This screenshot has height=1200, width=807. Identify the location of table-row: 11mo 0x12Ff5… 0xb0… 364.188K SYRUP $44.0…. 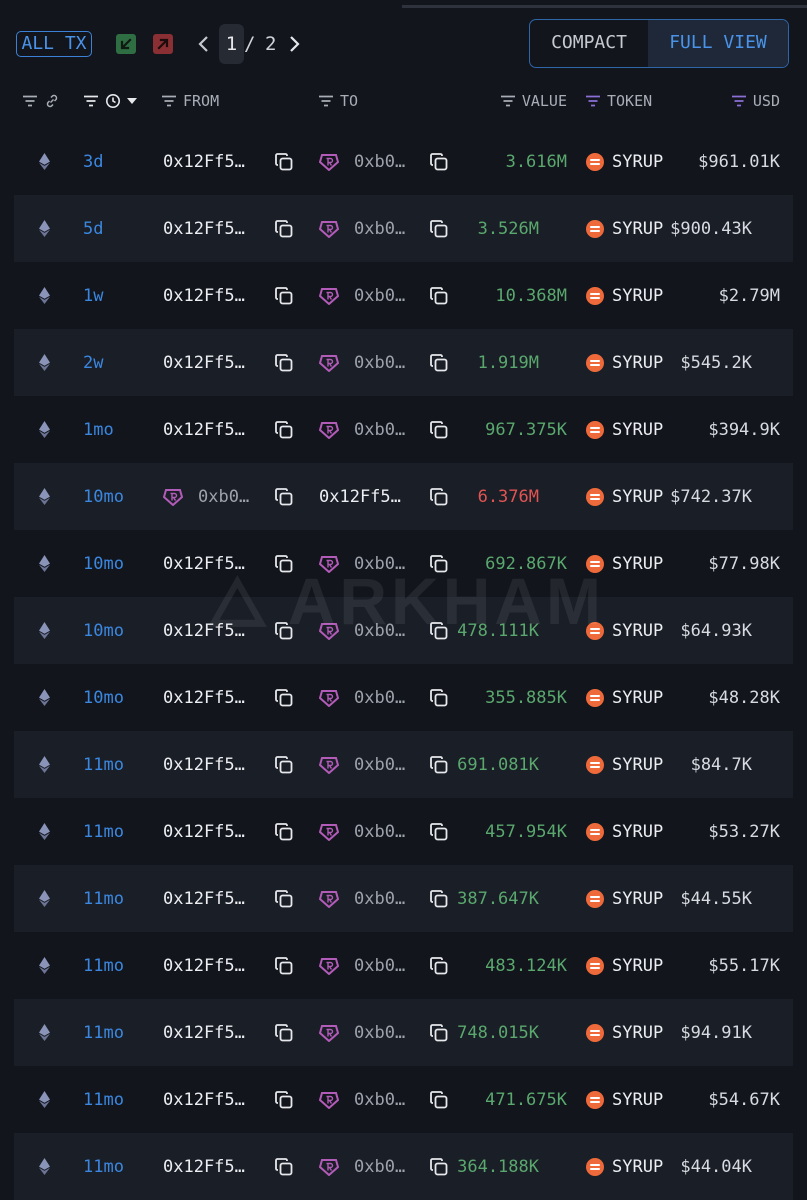
(403, 1166).